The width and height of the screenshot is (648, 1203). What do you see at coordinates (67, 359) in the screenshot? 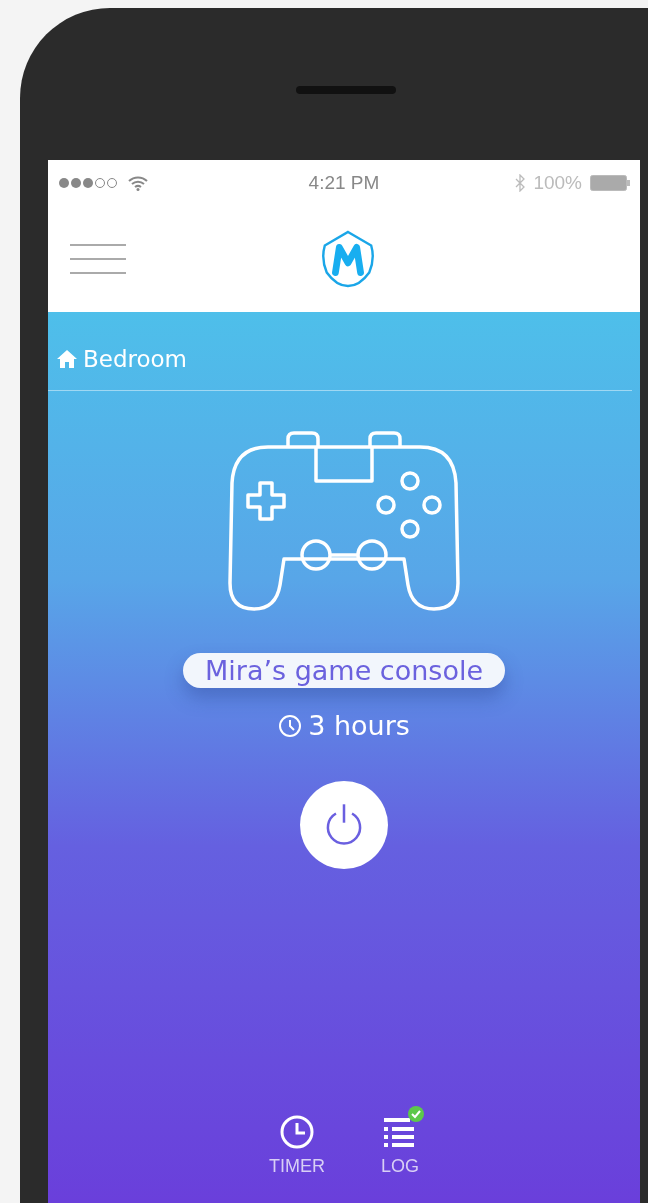
I see `home-icon` at bounding box center [67, 359].